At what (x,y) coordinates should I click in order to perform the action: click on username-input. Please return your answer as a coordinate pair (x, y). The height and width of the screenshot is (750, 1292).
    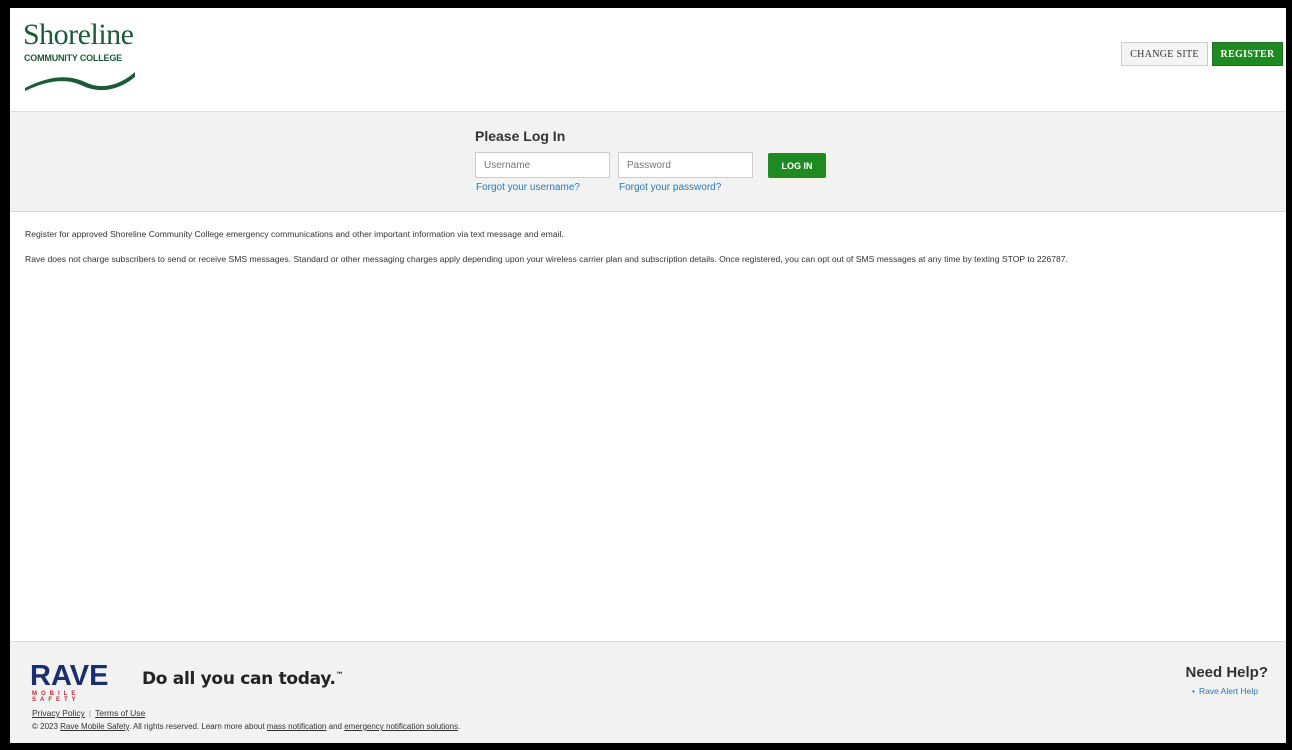
    Looking at the image, I should click on (542, 165).